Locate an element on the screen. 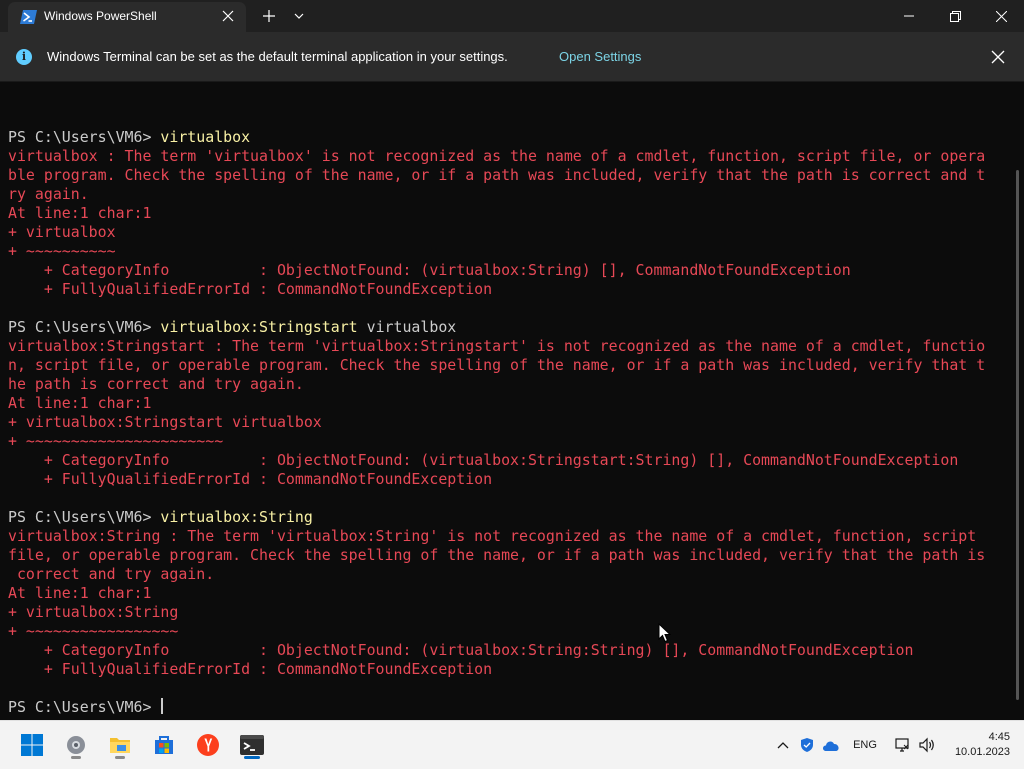  show-hidden-icons-button is located at coordinates (783, 745).